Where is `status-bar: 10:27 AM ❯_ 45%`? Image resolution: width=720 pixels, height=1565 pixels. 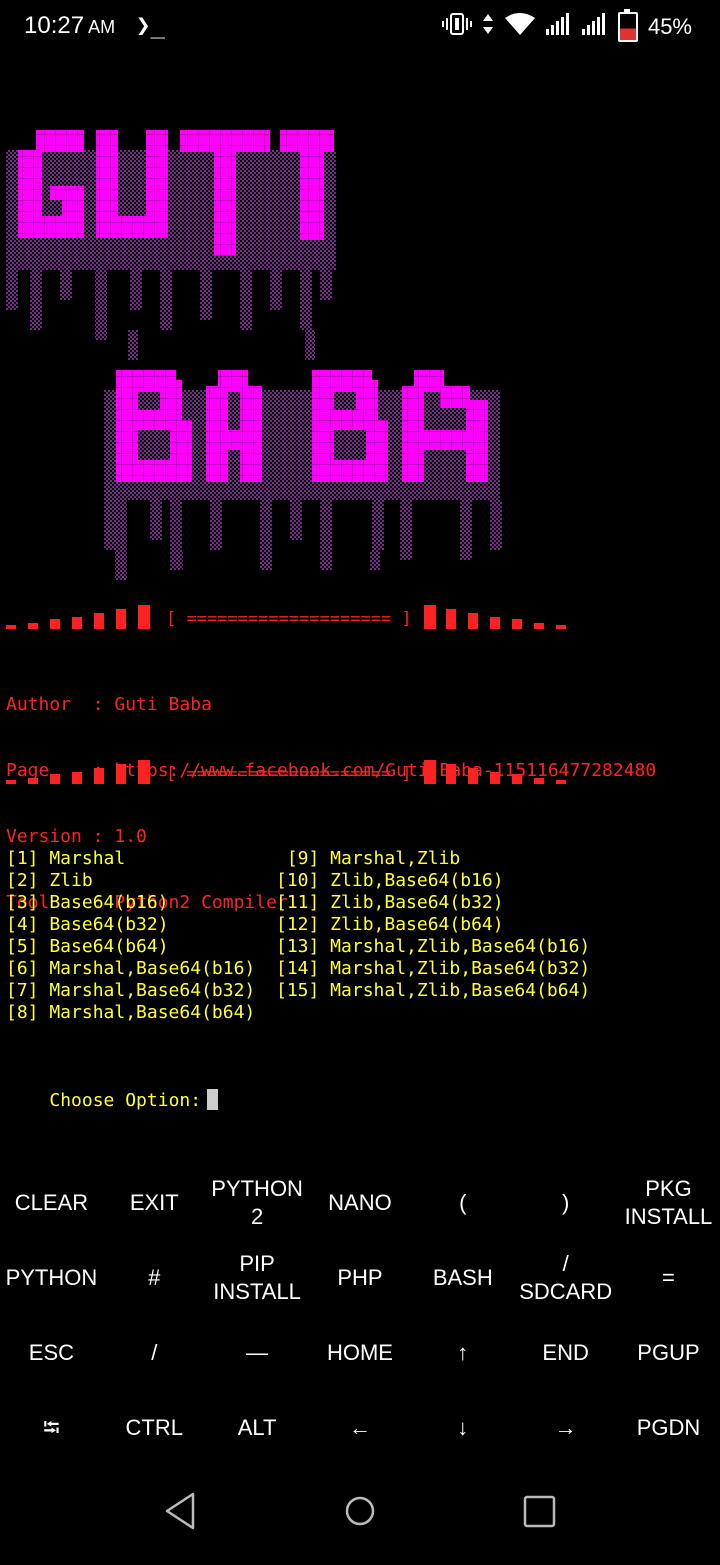
status-bar: 10:27 AM ❯_ 45% is located at coordinates (360, 28).